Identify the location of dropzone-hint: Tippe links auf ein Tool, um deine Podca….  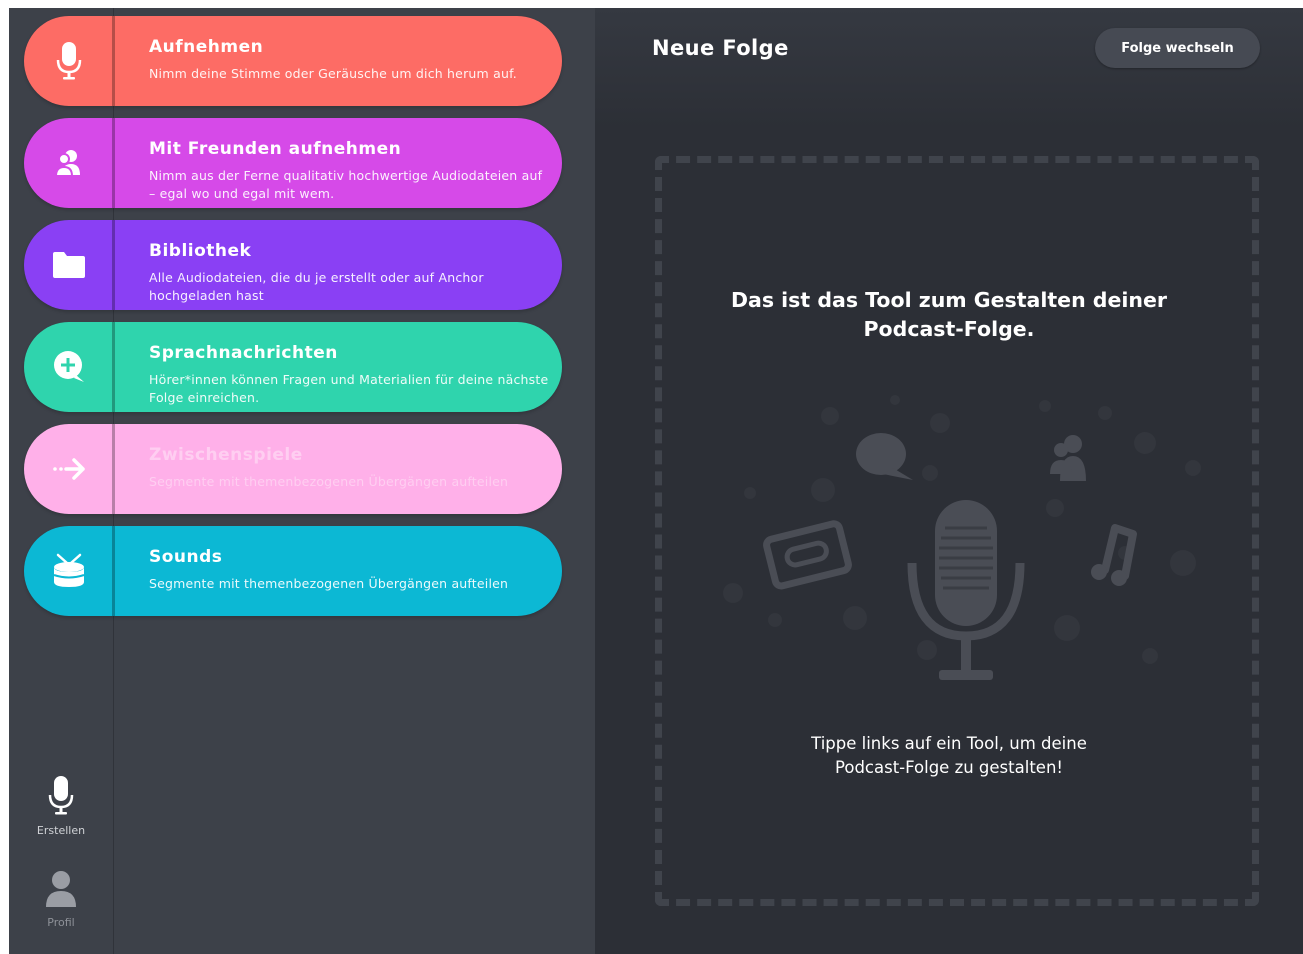
(949, 755).